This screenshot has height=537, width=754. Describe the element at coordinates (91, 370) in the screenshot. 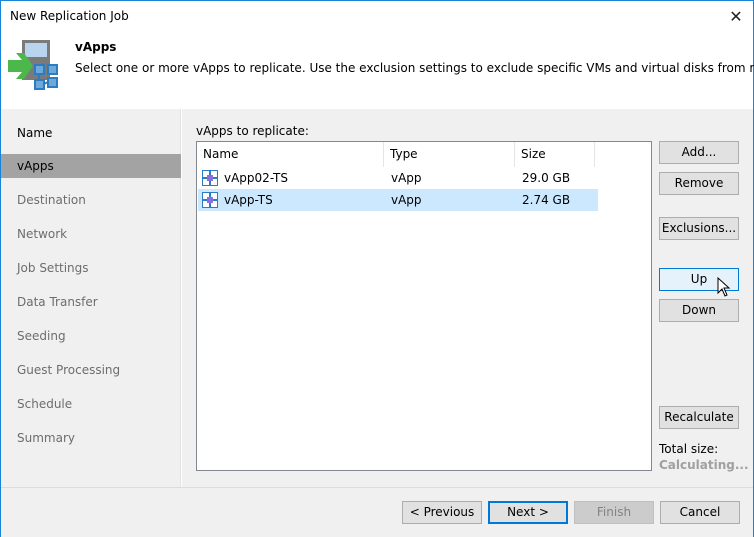

I see `sidebar-item-guest-processing: Guest Processing` at that location.